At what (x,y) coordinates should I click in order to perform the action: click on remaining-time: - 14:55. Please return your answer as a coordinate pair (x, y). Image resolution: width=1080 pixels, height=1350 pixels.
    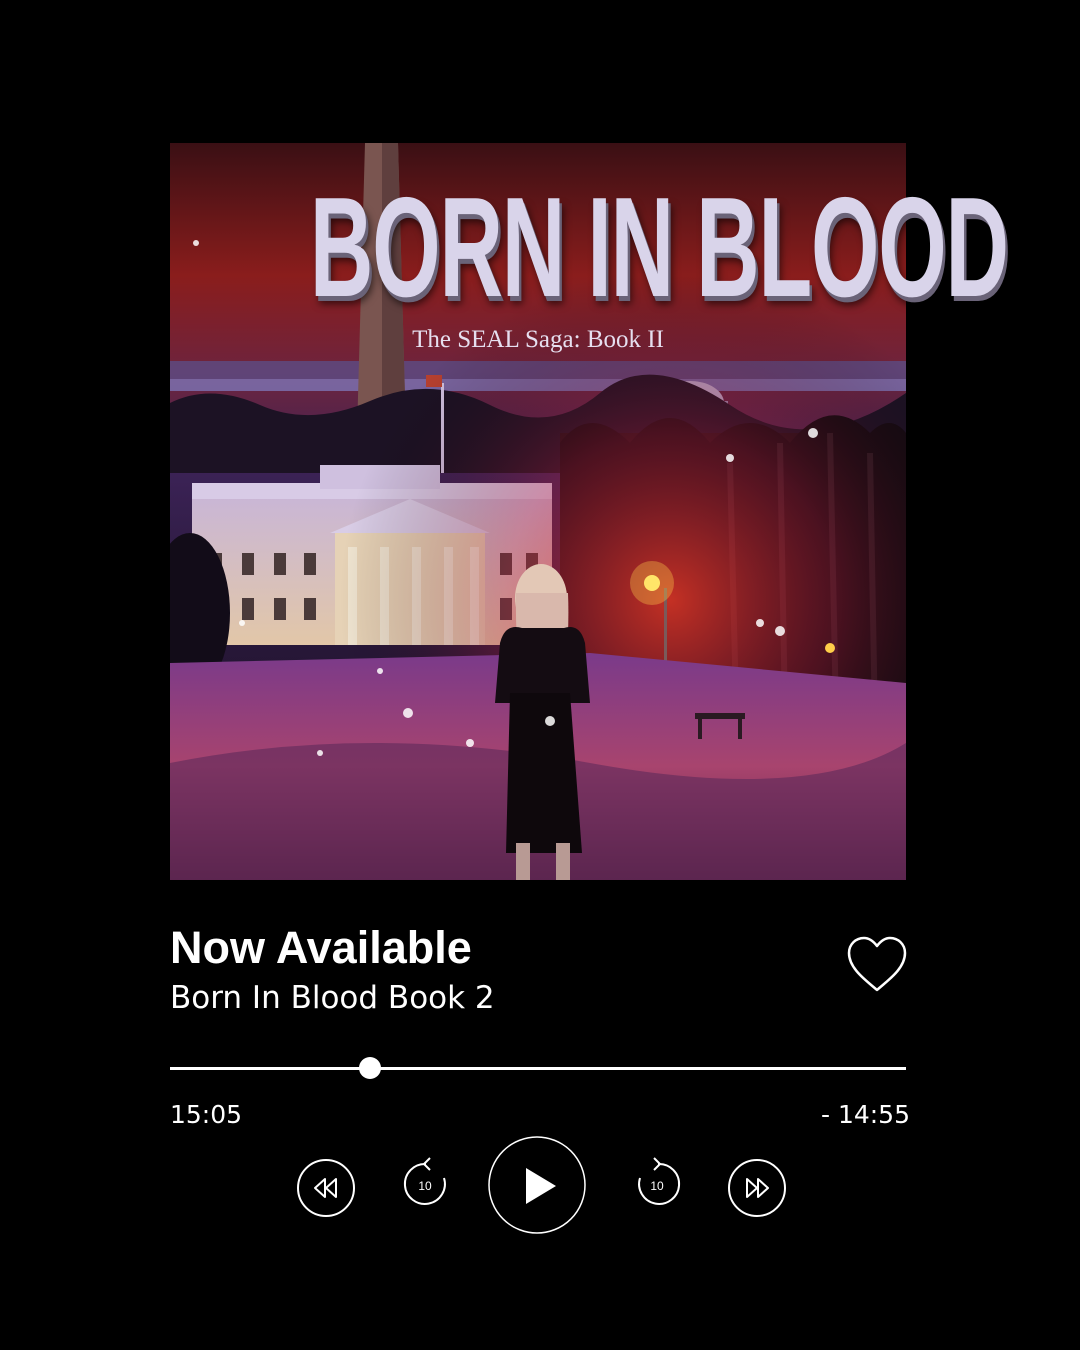
    Looking at the image, I should click on (865, 1114).